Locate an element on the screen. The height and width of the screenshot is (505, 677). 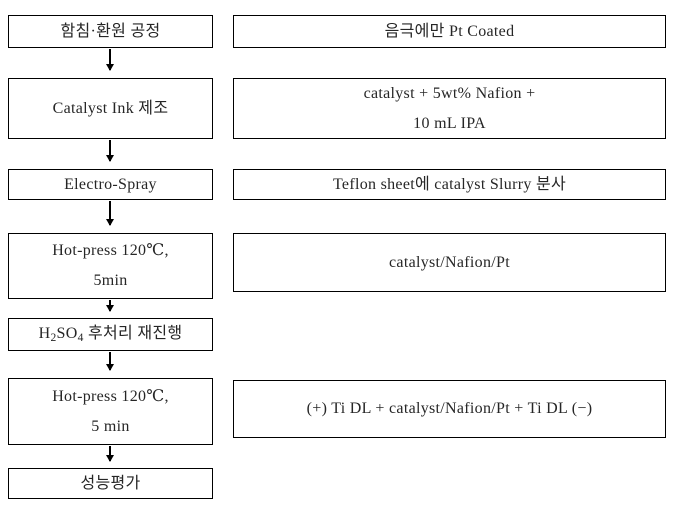
process-box-label: Catalyst Ink 제조 is located at coordinates (110, 108).